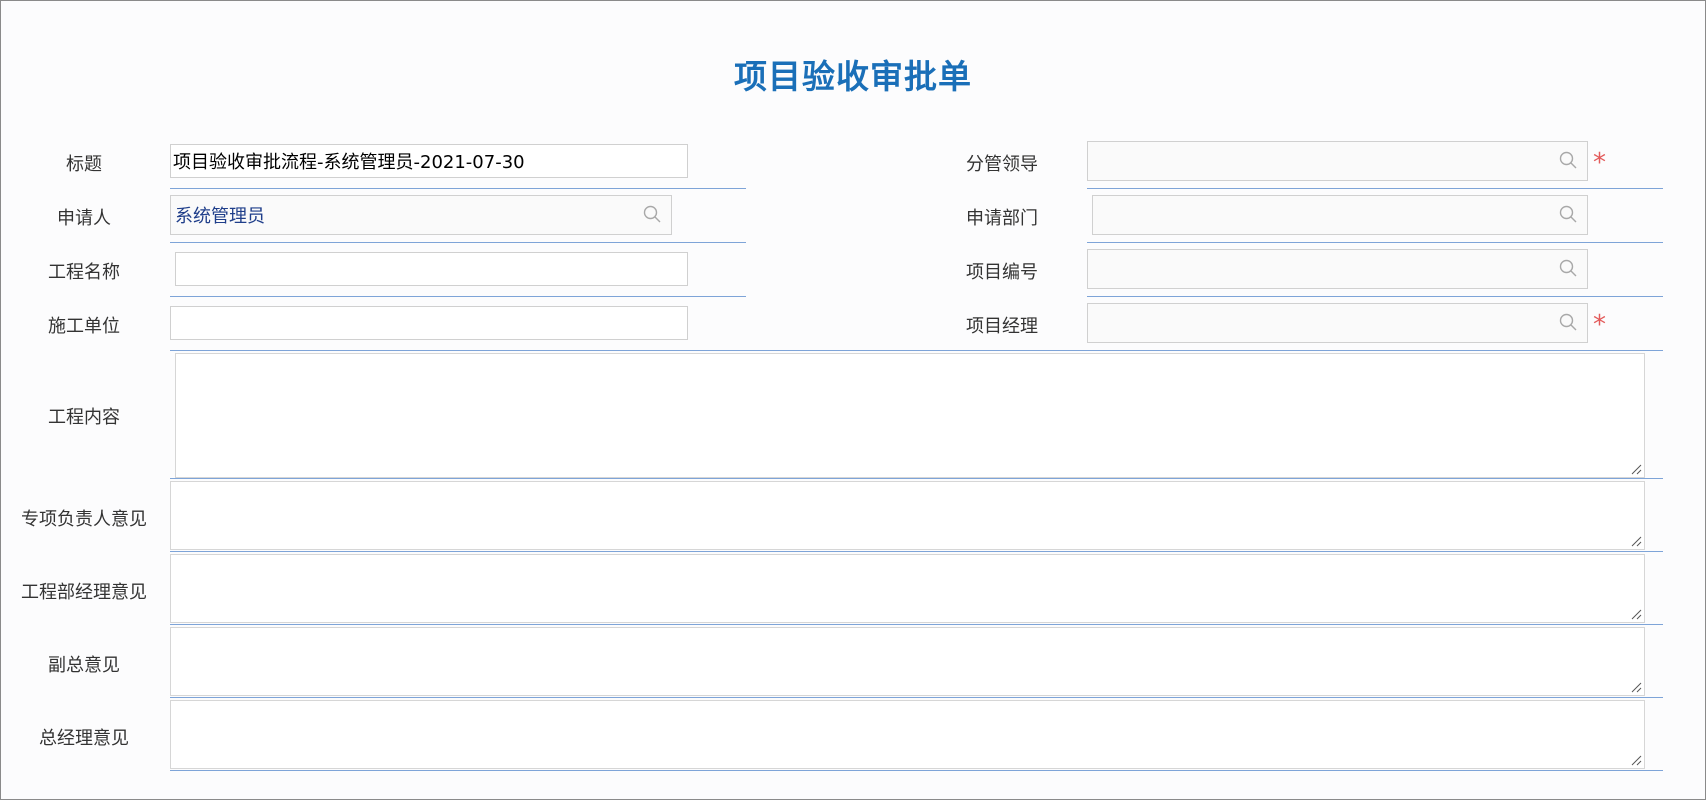 This screenshot has height=800, width=1706. Describe the element at coordinates (431, 269) in the screenshot. I see `project-name-input` at that location.